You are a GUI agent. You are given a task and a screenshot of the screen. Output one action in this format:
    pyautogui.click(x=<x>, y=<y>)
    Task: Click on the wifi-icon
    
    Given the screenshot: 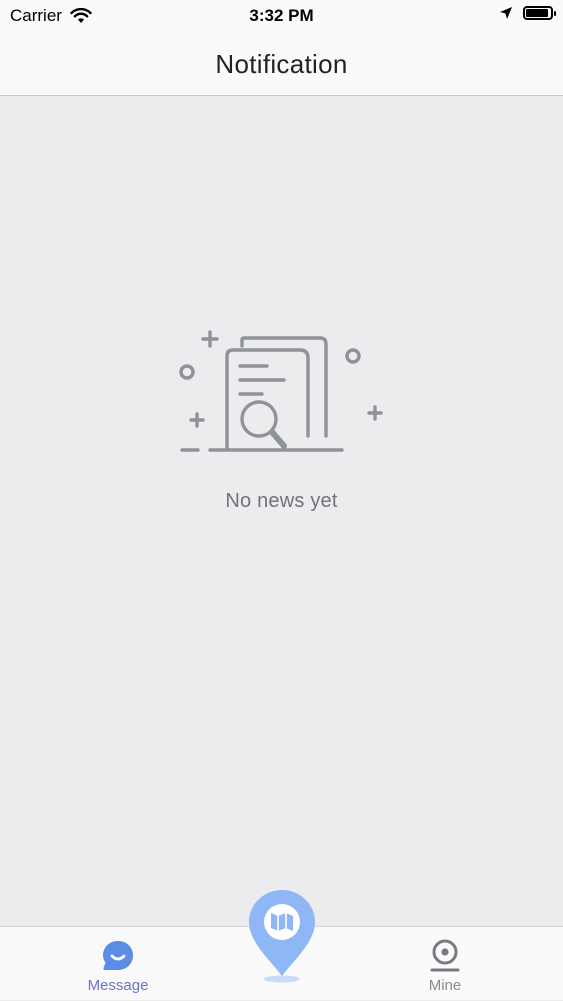 What is the action you would take?
    pyautogui.click(x=81, y=15)
    